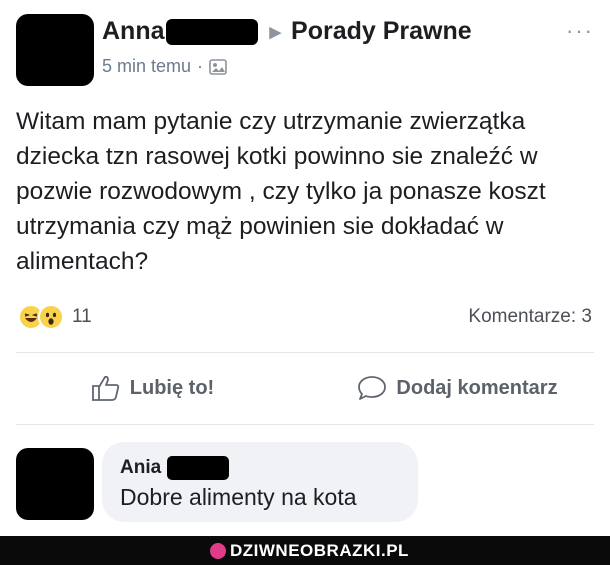  I want to click on audience-group-icon, so click(218, 66).